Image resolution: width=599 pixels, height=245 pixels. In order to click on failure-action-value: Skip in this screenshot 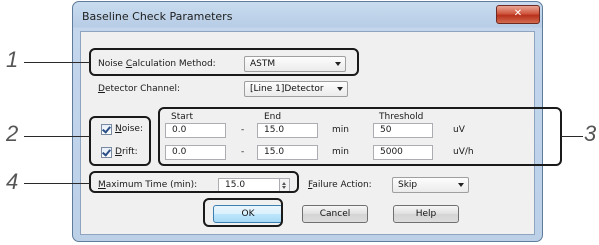, I will do `click(408, 185)`.